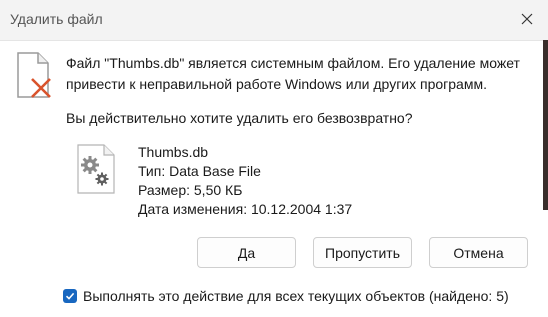 The image size is (548, 317). What do you see at coordinates (34, 75) in the screenshot?
I see `file-delete-warning-icon` at bounding box center [34, 75].